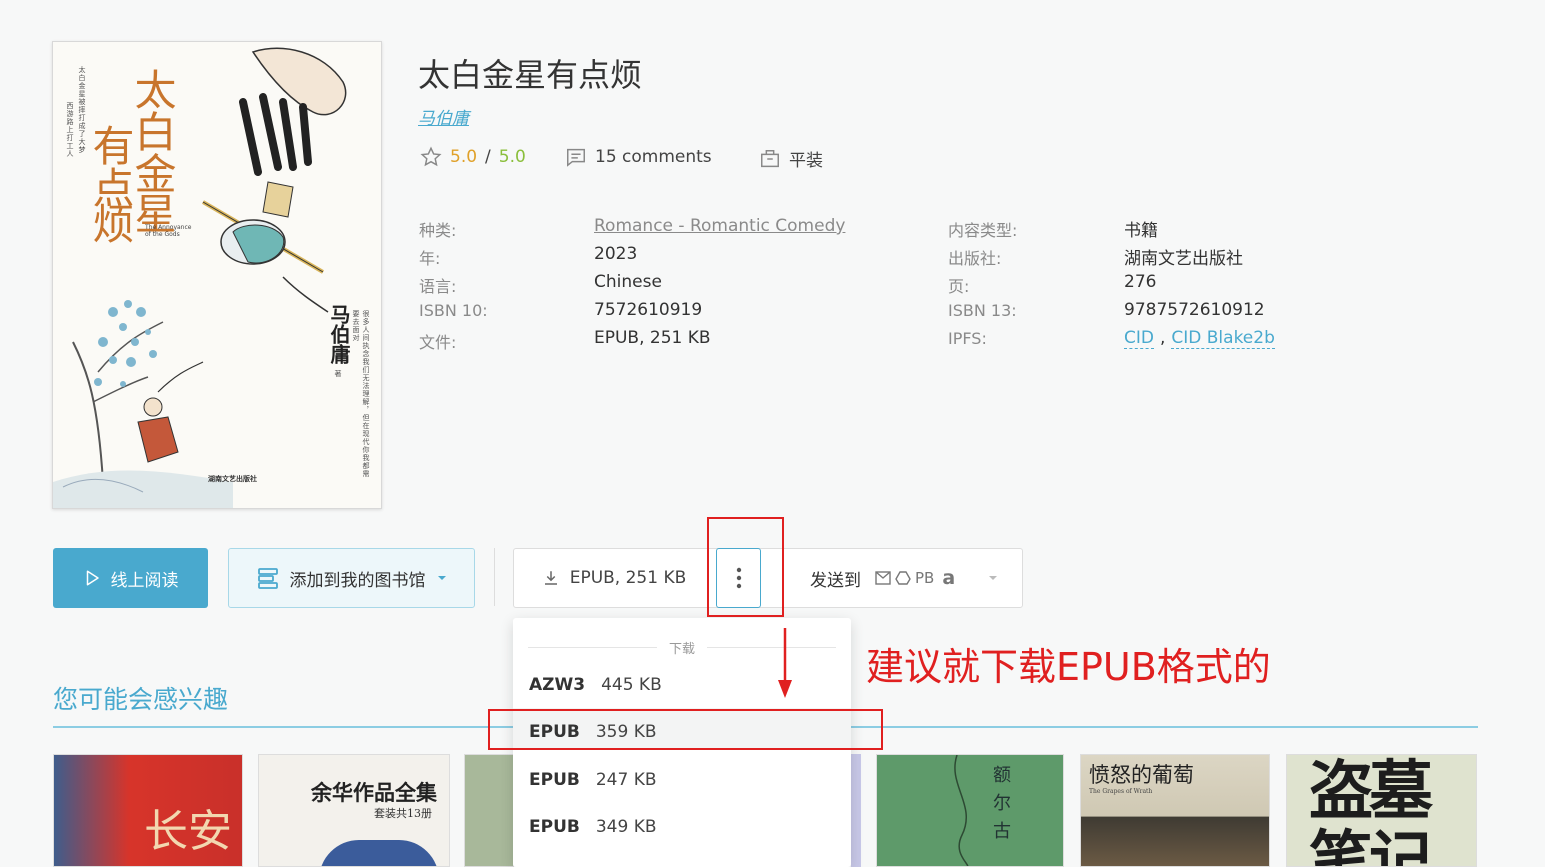 Image resolution: width=1545 pixels, height=867 pixels. What do you see at coordinates (431, 157) in the screenshot?
I see `star-icon` at bounding box center [431, 157].